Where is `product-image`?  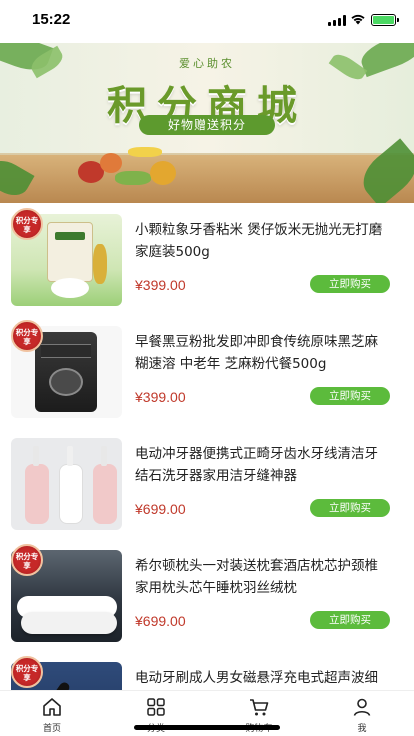 product-image is located at coordinates (66, 484).